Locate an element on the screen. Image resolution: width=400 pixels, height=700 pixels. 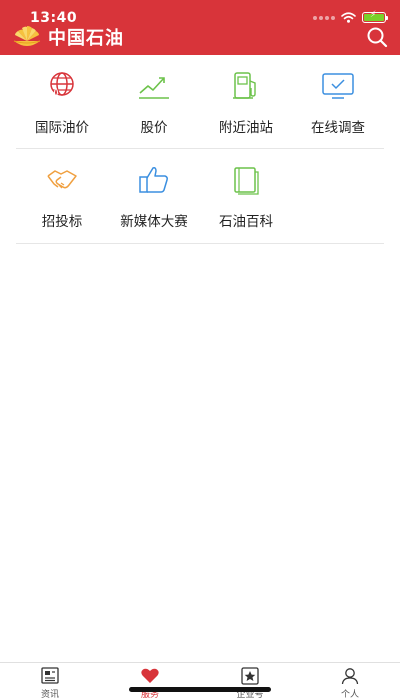
nav-label: 资讯 is located at coordinates (49, 695).